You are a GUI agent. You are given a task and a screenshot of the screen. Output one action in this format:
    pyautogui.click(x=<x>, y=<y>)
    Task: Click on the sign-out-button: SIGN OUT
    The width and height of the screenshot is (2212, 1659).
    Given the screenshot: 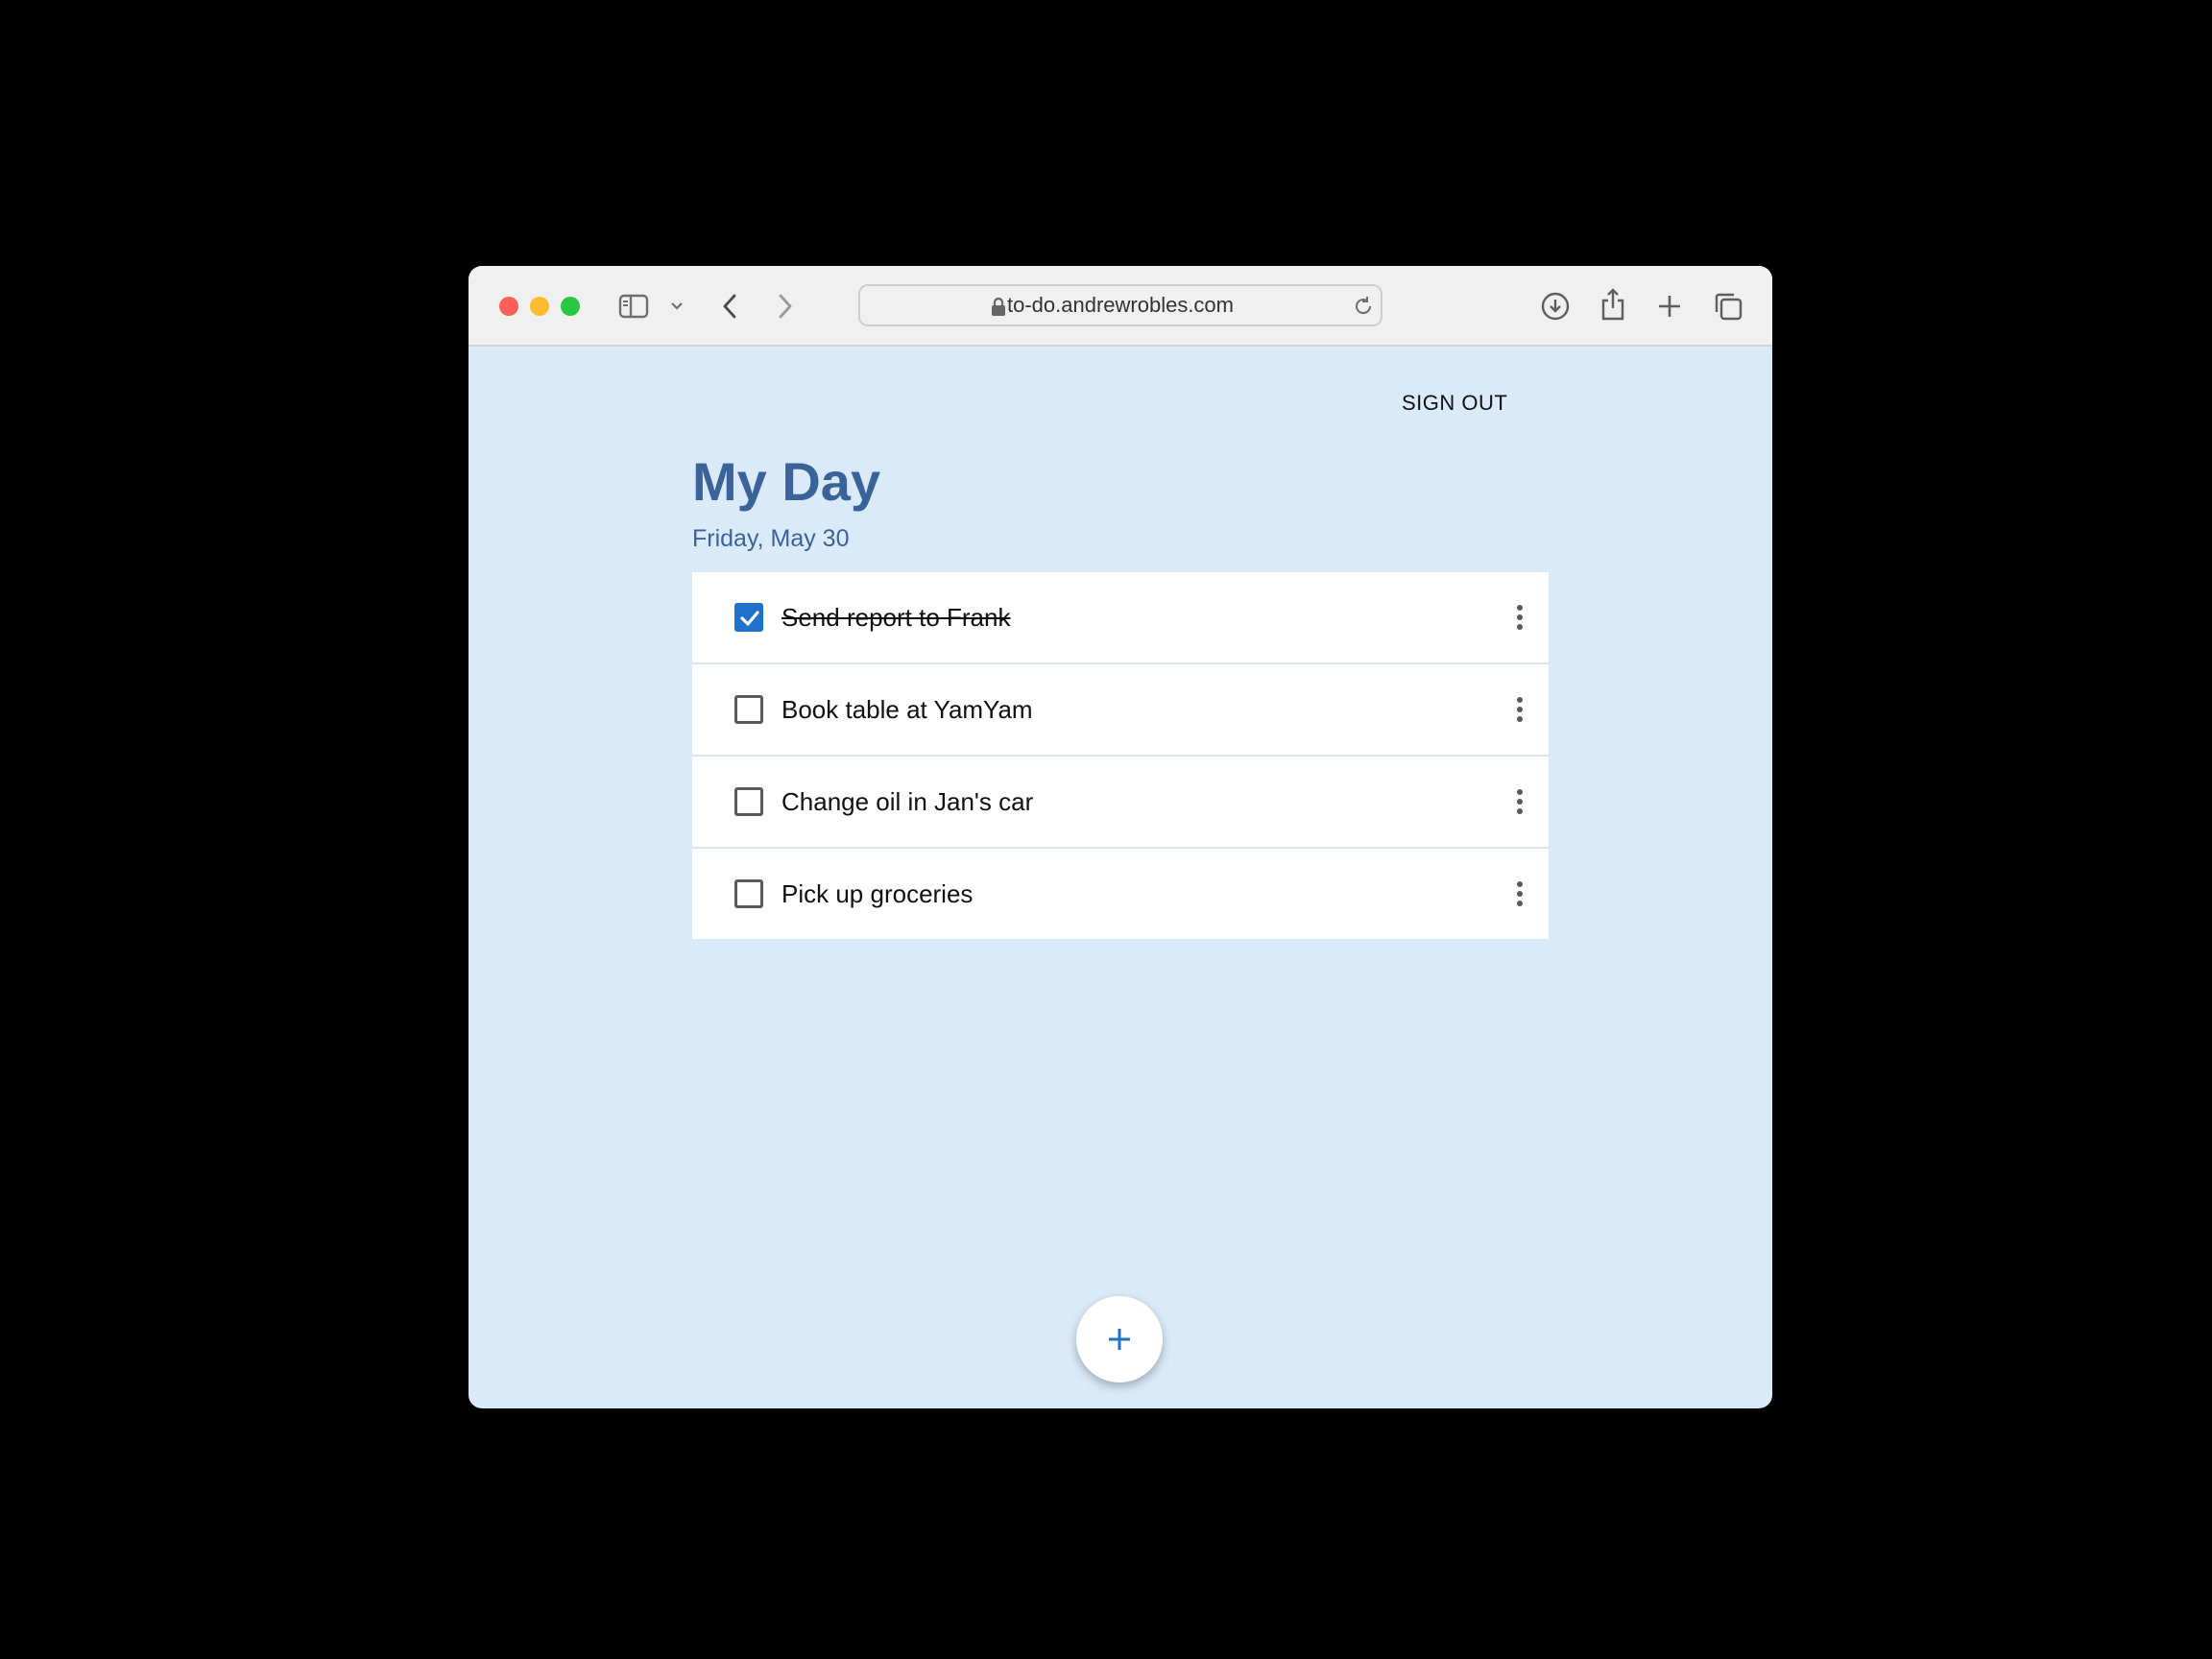 What is the action you would take?
    pyautogui.click(x=1454, y=403)
    